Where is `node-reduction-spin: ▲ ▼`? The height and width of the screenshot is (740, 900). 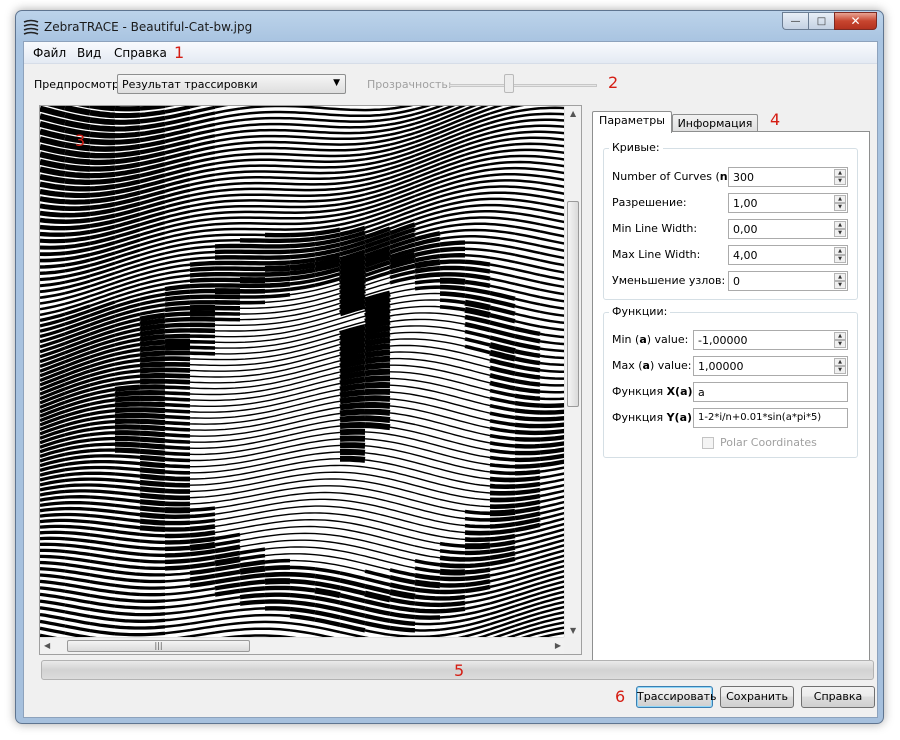
node-reduction-spin: ▲ ▼ is located at coordinates (840, 281).